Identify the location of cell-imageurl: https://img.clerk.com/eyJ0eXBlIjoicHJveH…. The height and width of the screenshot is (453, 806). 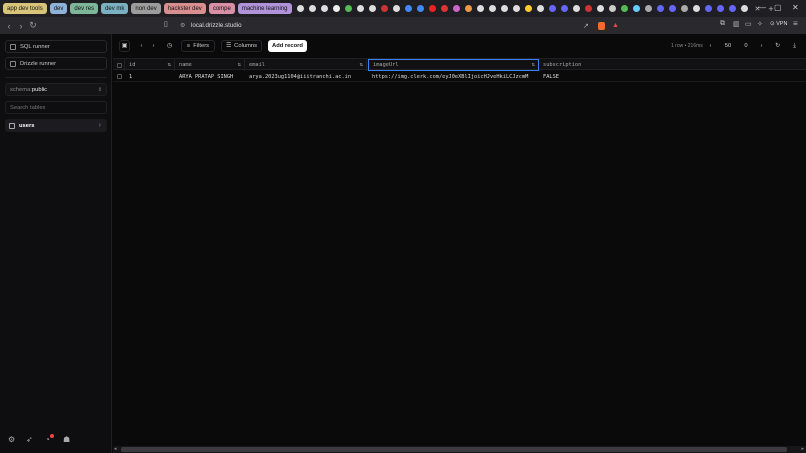
(453, 76).